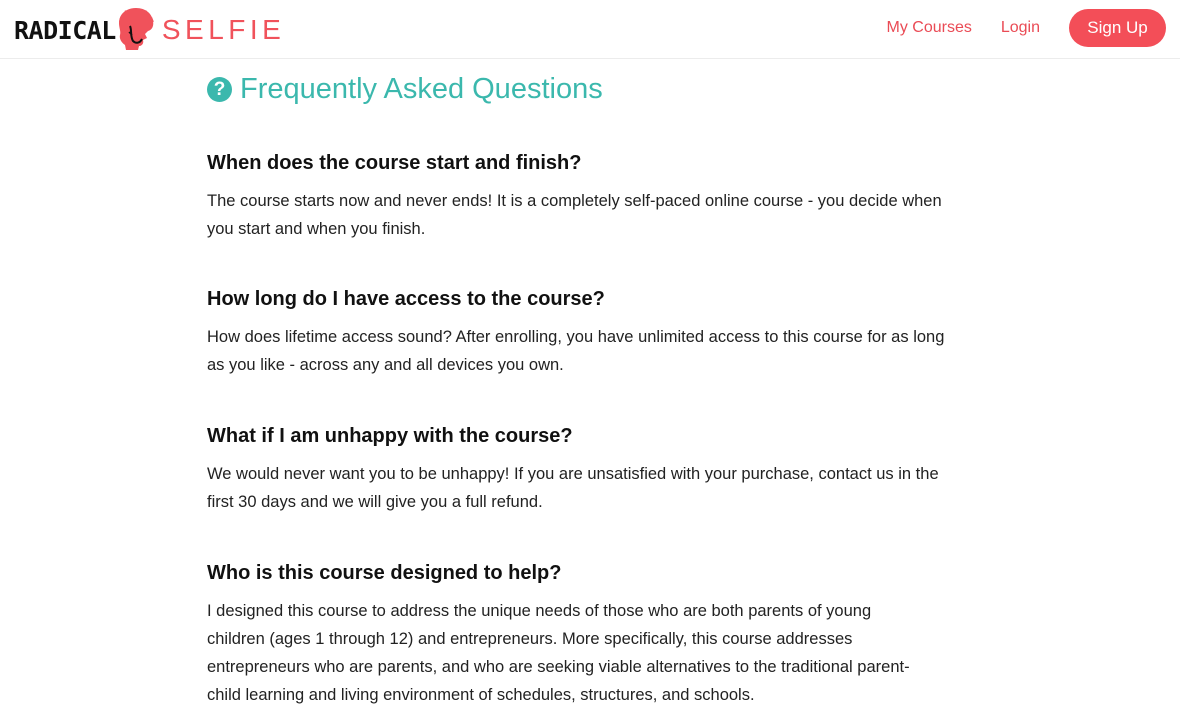 Image resolution: width=1180 pixels, height=709 pixels. I want to click on faq-question: When does the course start and finish?, so click(394, 163).